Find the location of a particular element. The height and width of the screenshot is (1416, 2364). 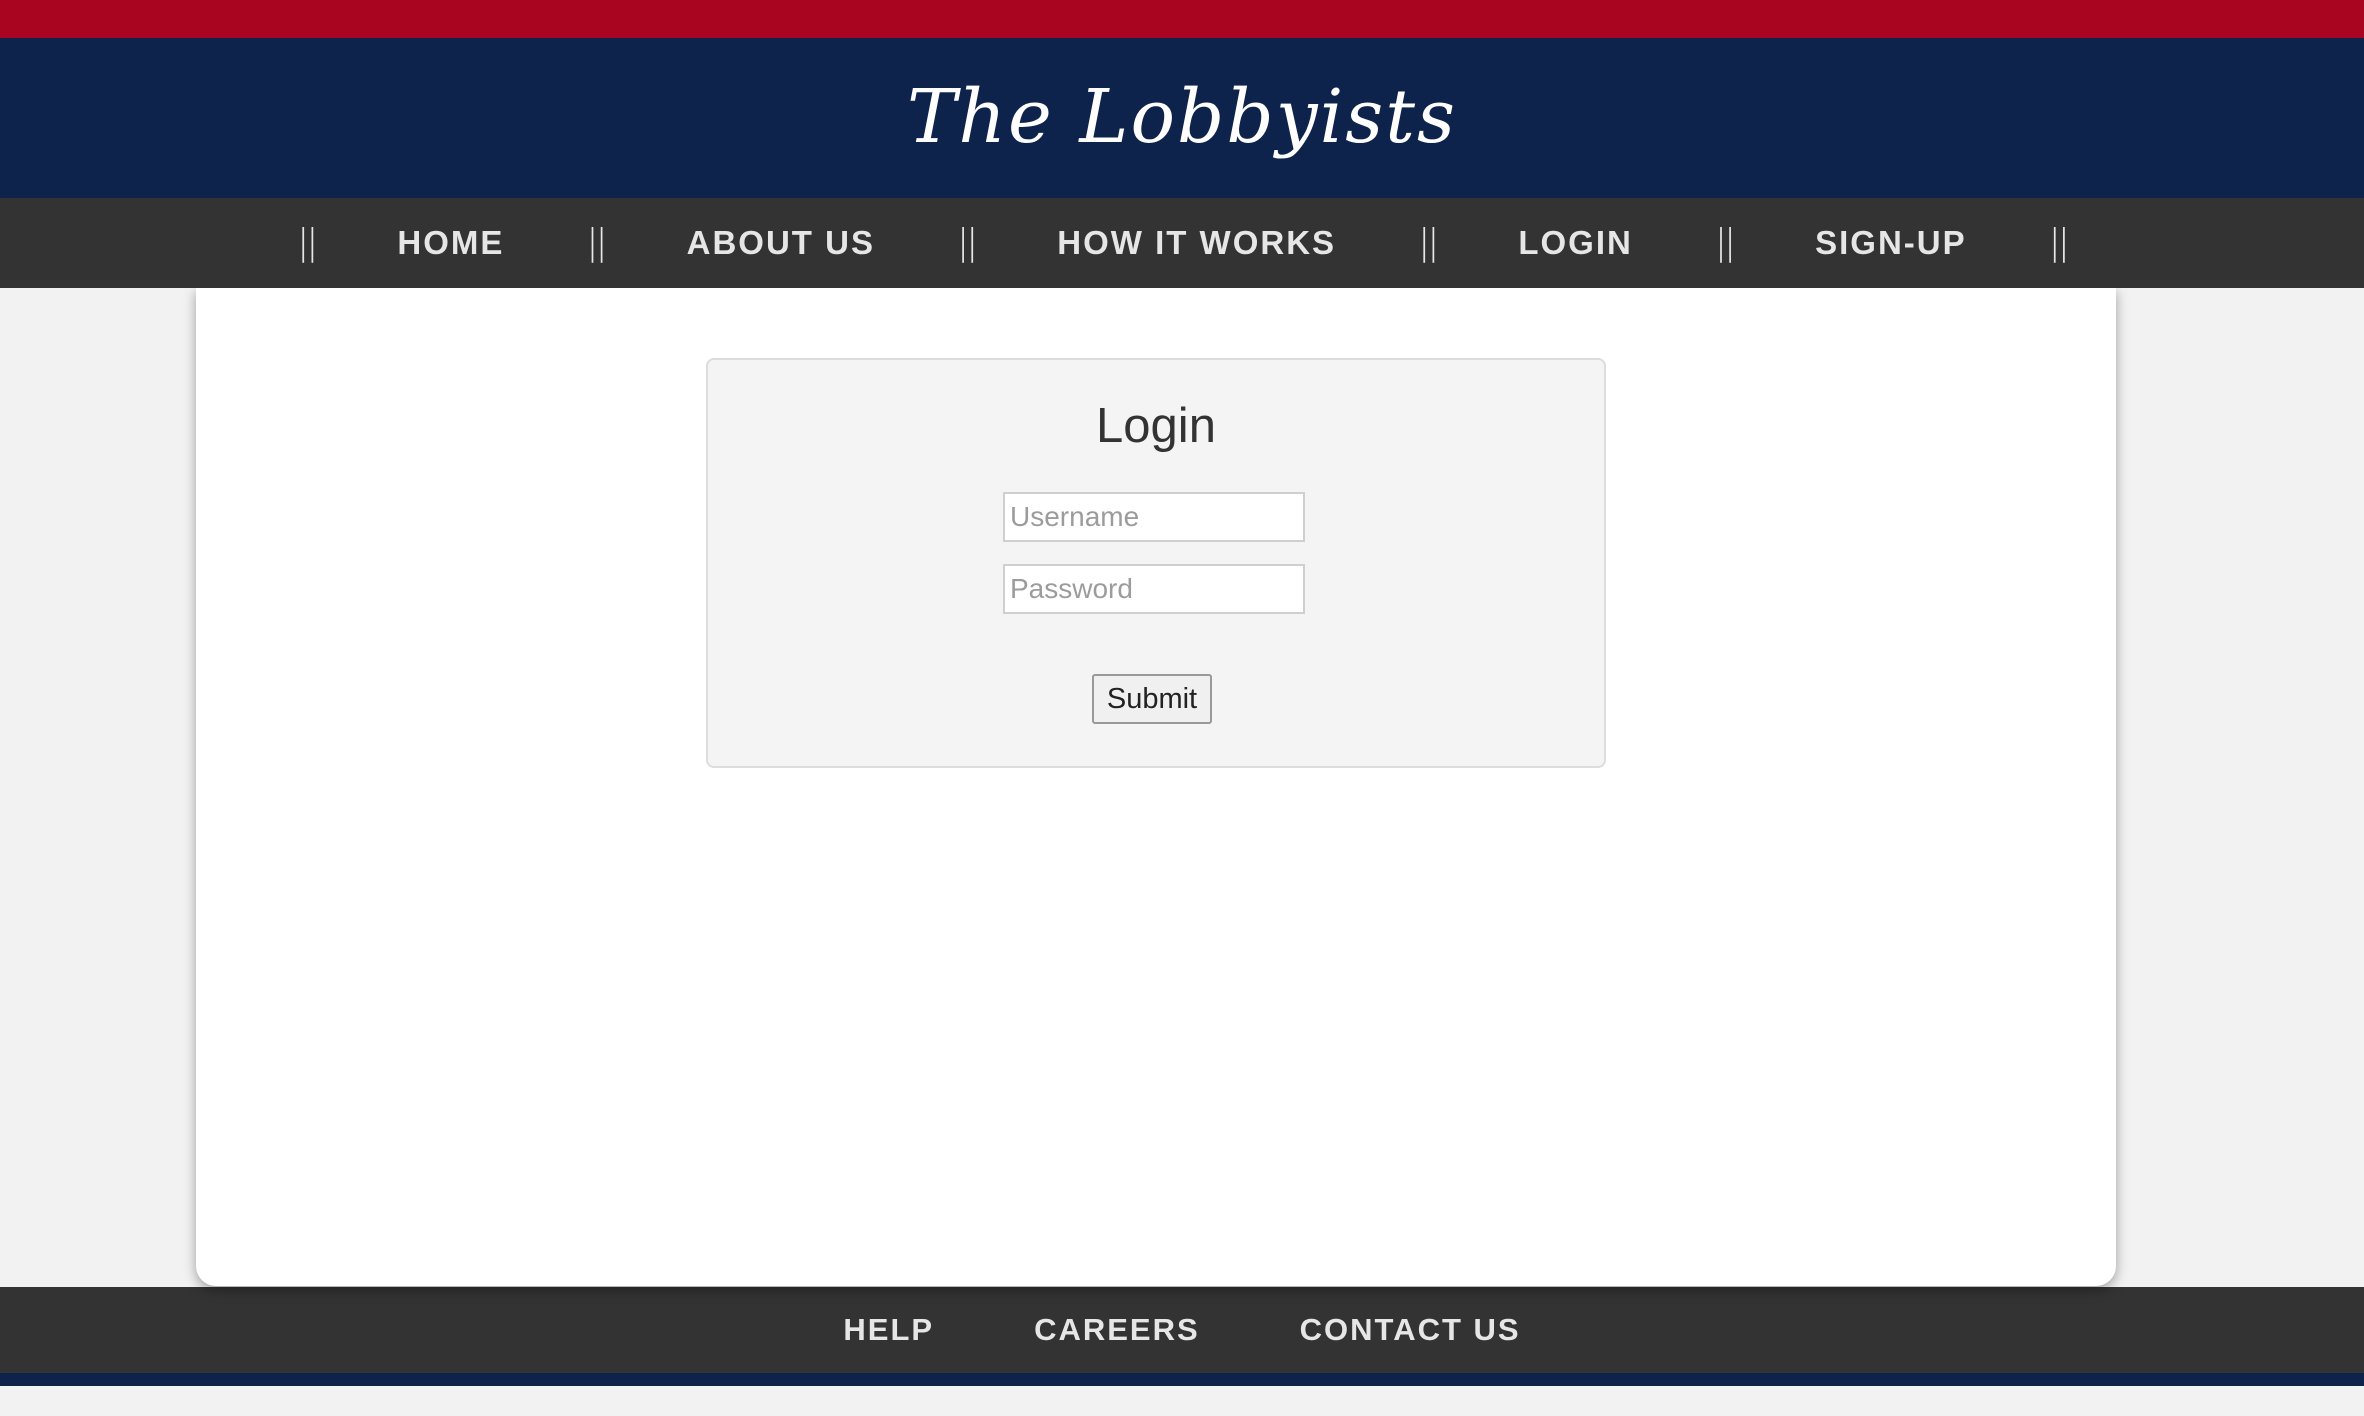

site-header: The Lobbyists is located at coordinates (1182, 118).